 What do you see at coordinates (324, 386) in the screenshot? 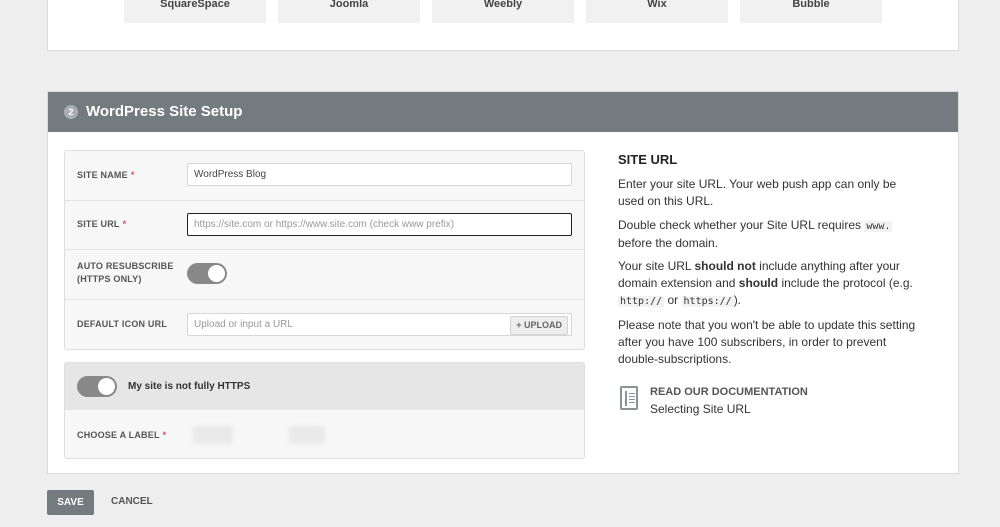
I see `https-header: My site is not fully HTTPS` at bounding box center [324, 386].